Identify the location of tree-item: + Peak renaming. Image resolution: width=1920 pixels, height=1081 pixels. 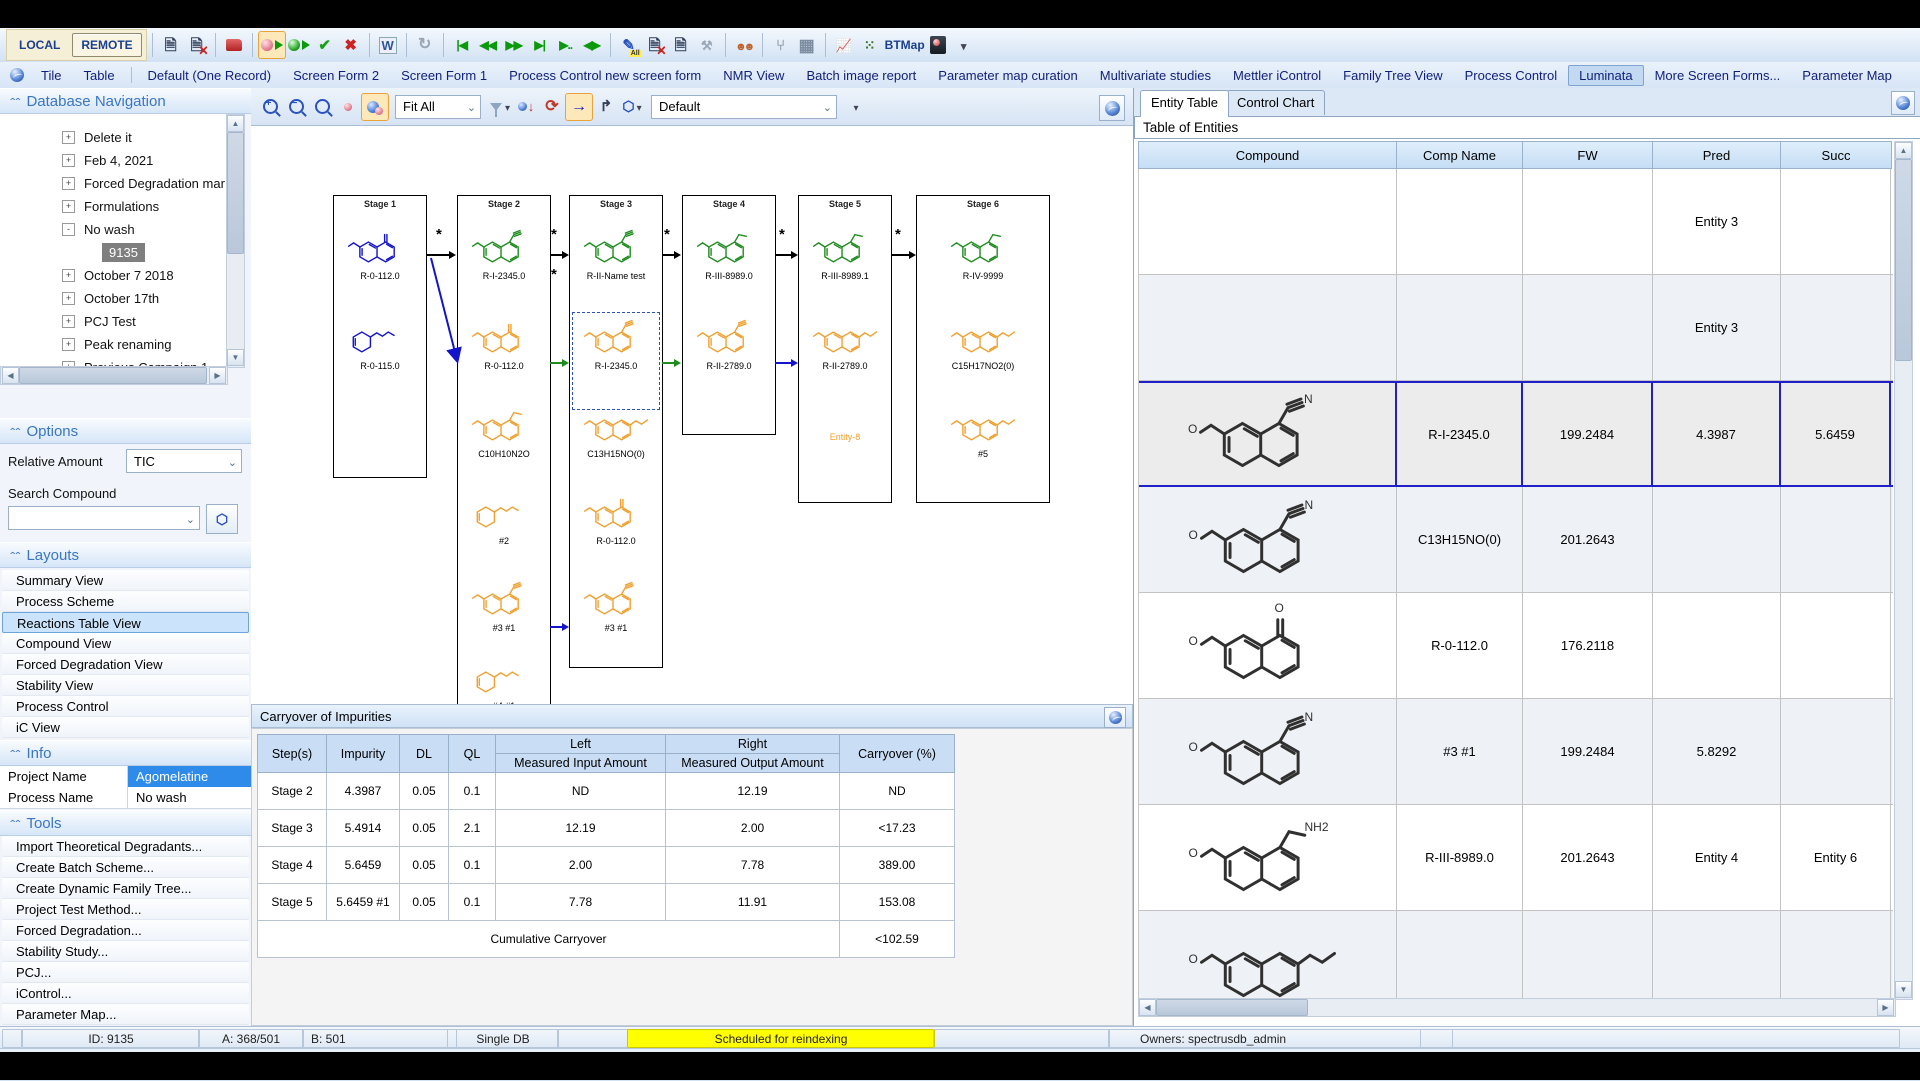
(113, 344).